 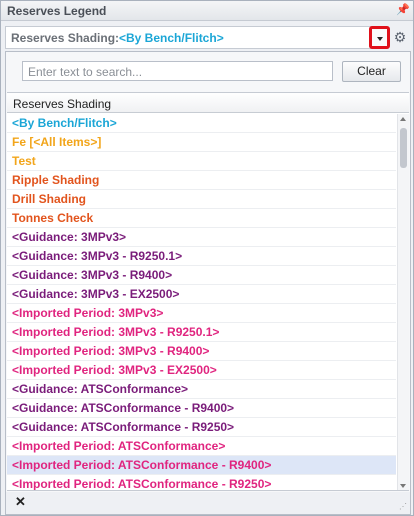 I want to click on close-icon: ✕, so click(x=20, y=502).